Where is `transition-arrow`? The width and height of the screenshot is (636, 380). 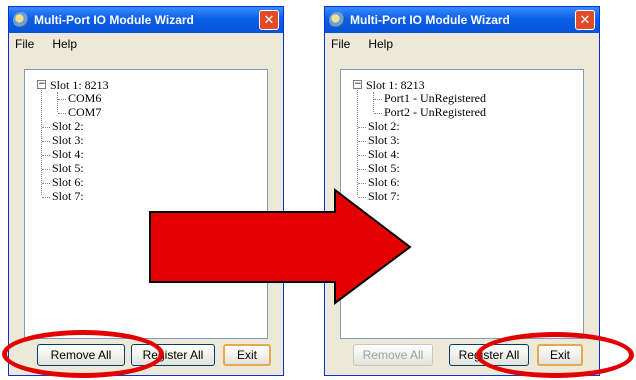
transition-arrow is located at coordinates (280, 246).